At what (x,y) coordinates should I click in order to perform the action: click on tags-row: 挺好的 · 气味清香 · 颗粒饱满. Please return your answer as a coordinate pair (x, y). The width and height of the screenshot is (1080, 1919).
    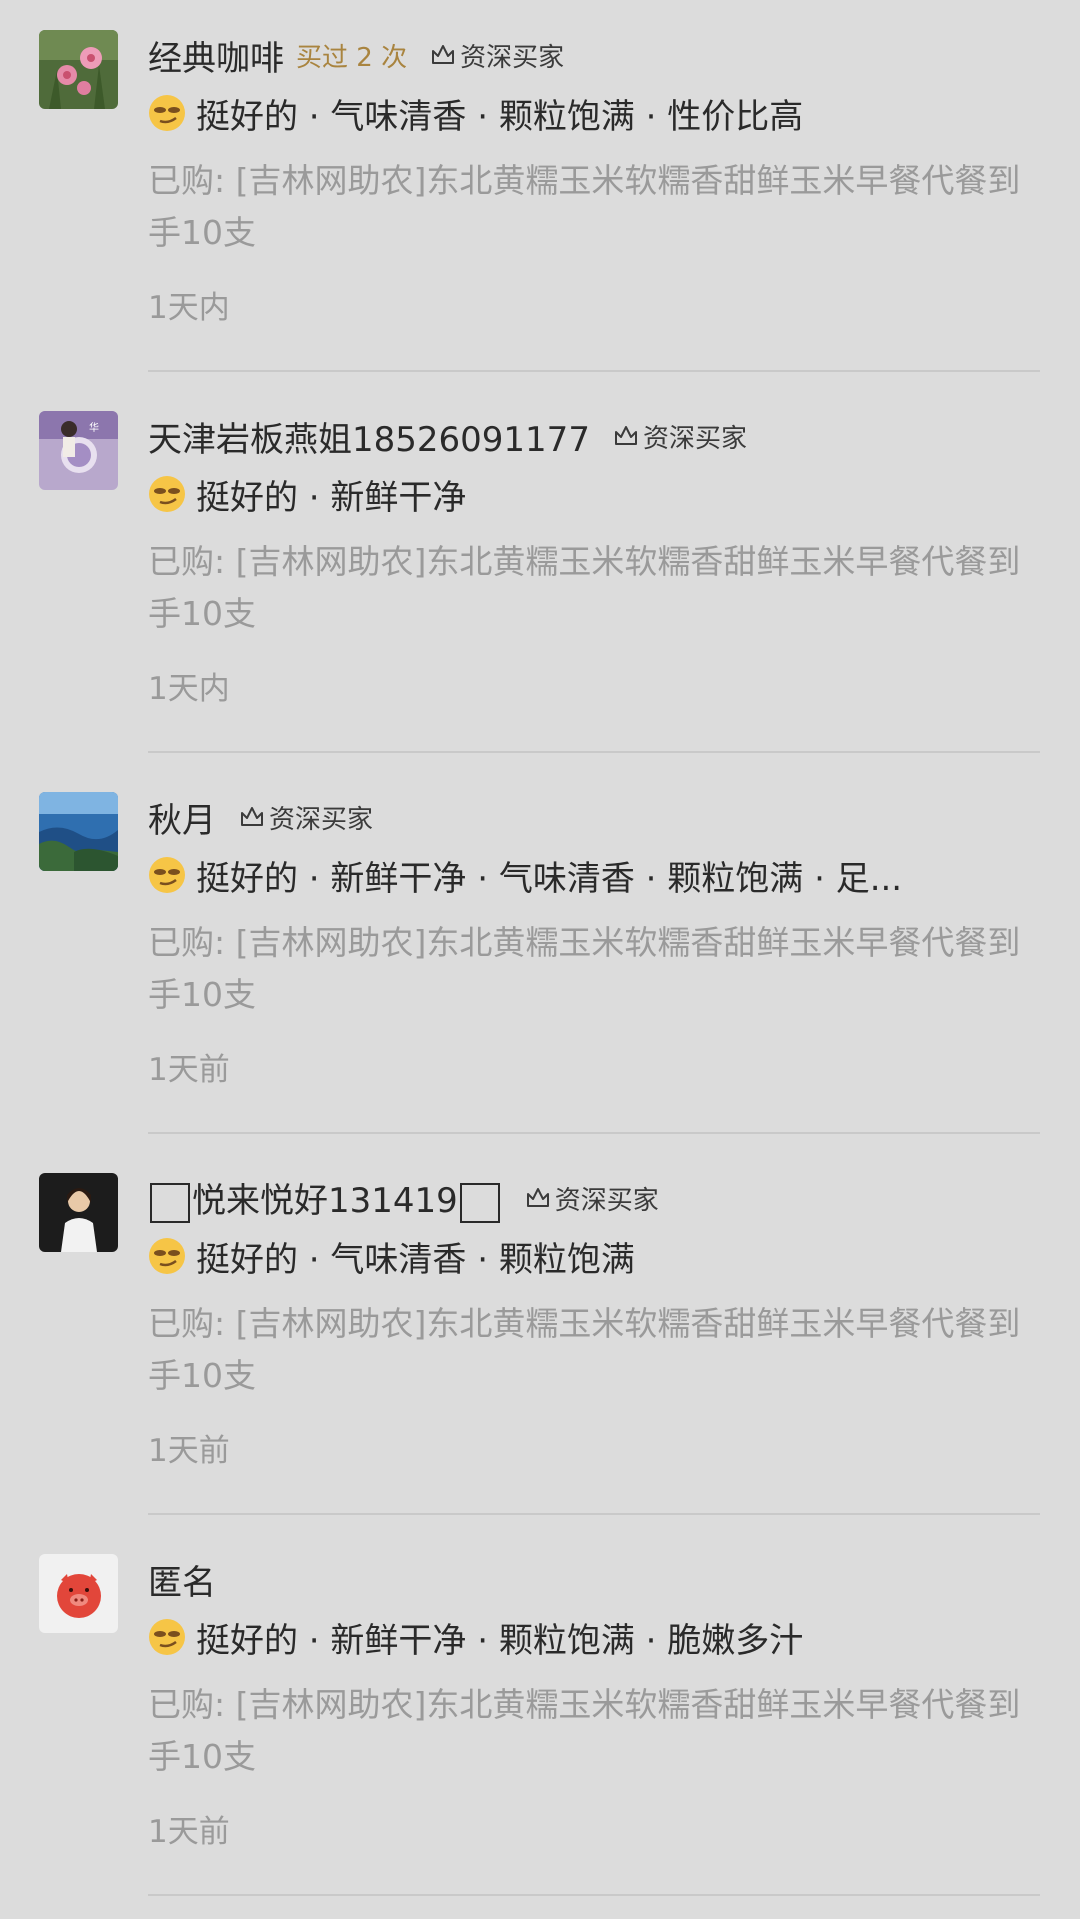
    Looking at the image, I should click on (588, 1256).